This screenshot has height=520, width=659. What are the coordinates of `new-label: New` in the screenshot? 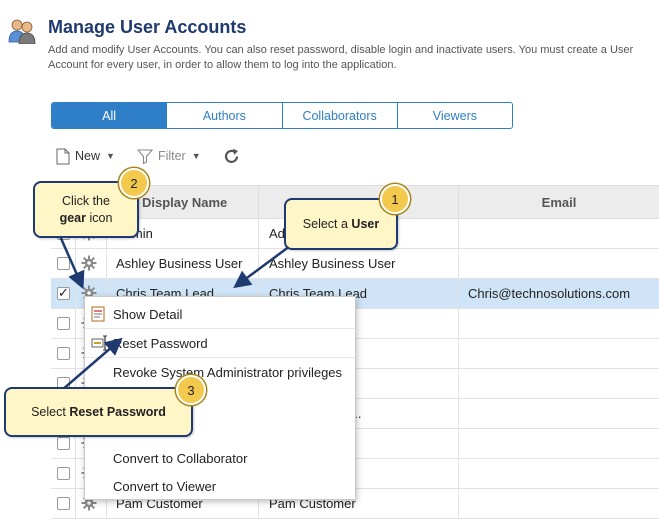 It's located at (88, 156).